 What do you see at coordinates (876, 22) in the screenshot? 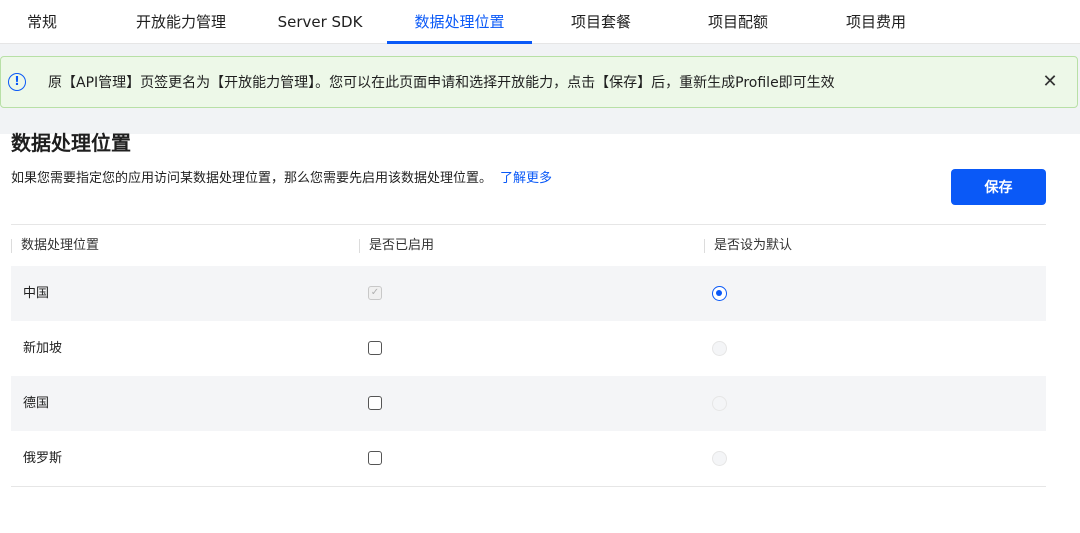
I see `tab-project-cost: 项目费用` at bounding box center [876, 22].